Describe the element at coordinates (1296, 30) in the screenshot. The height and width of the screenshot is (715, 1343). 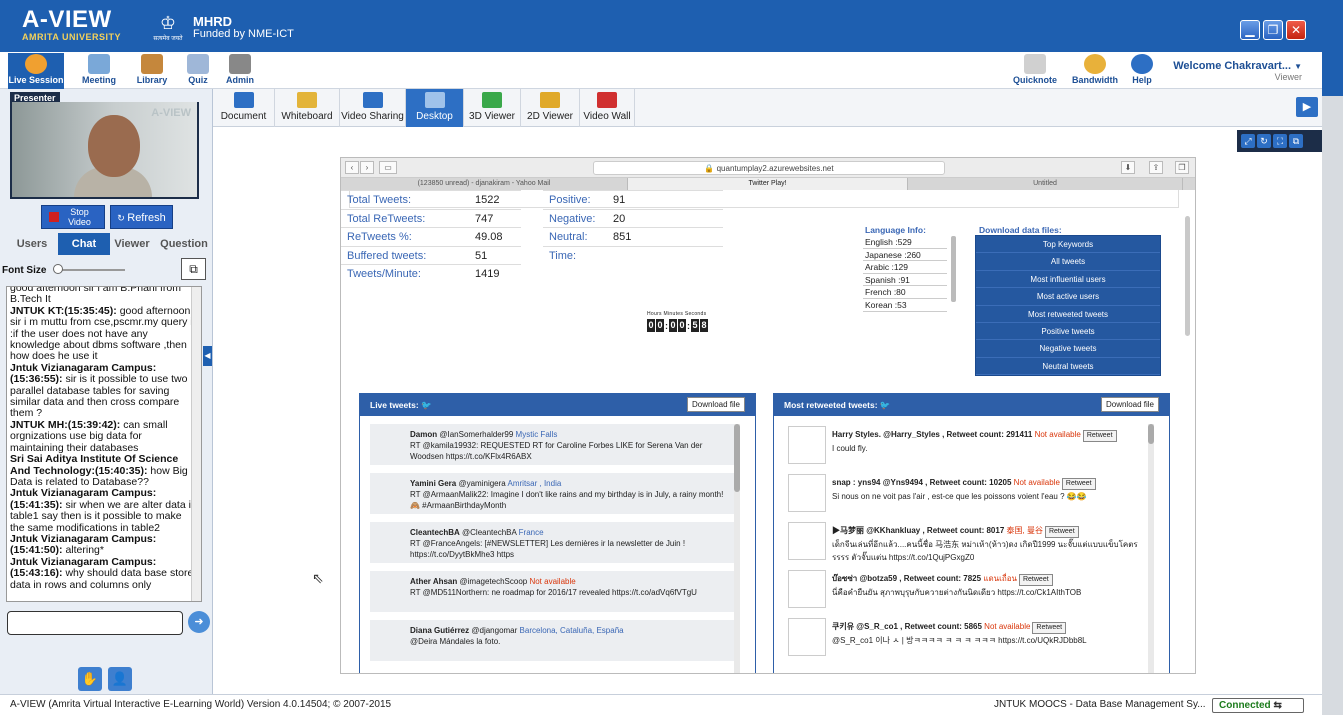
I see `close-button: ✕` at that location.